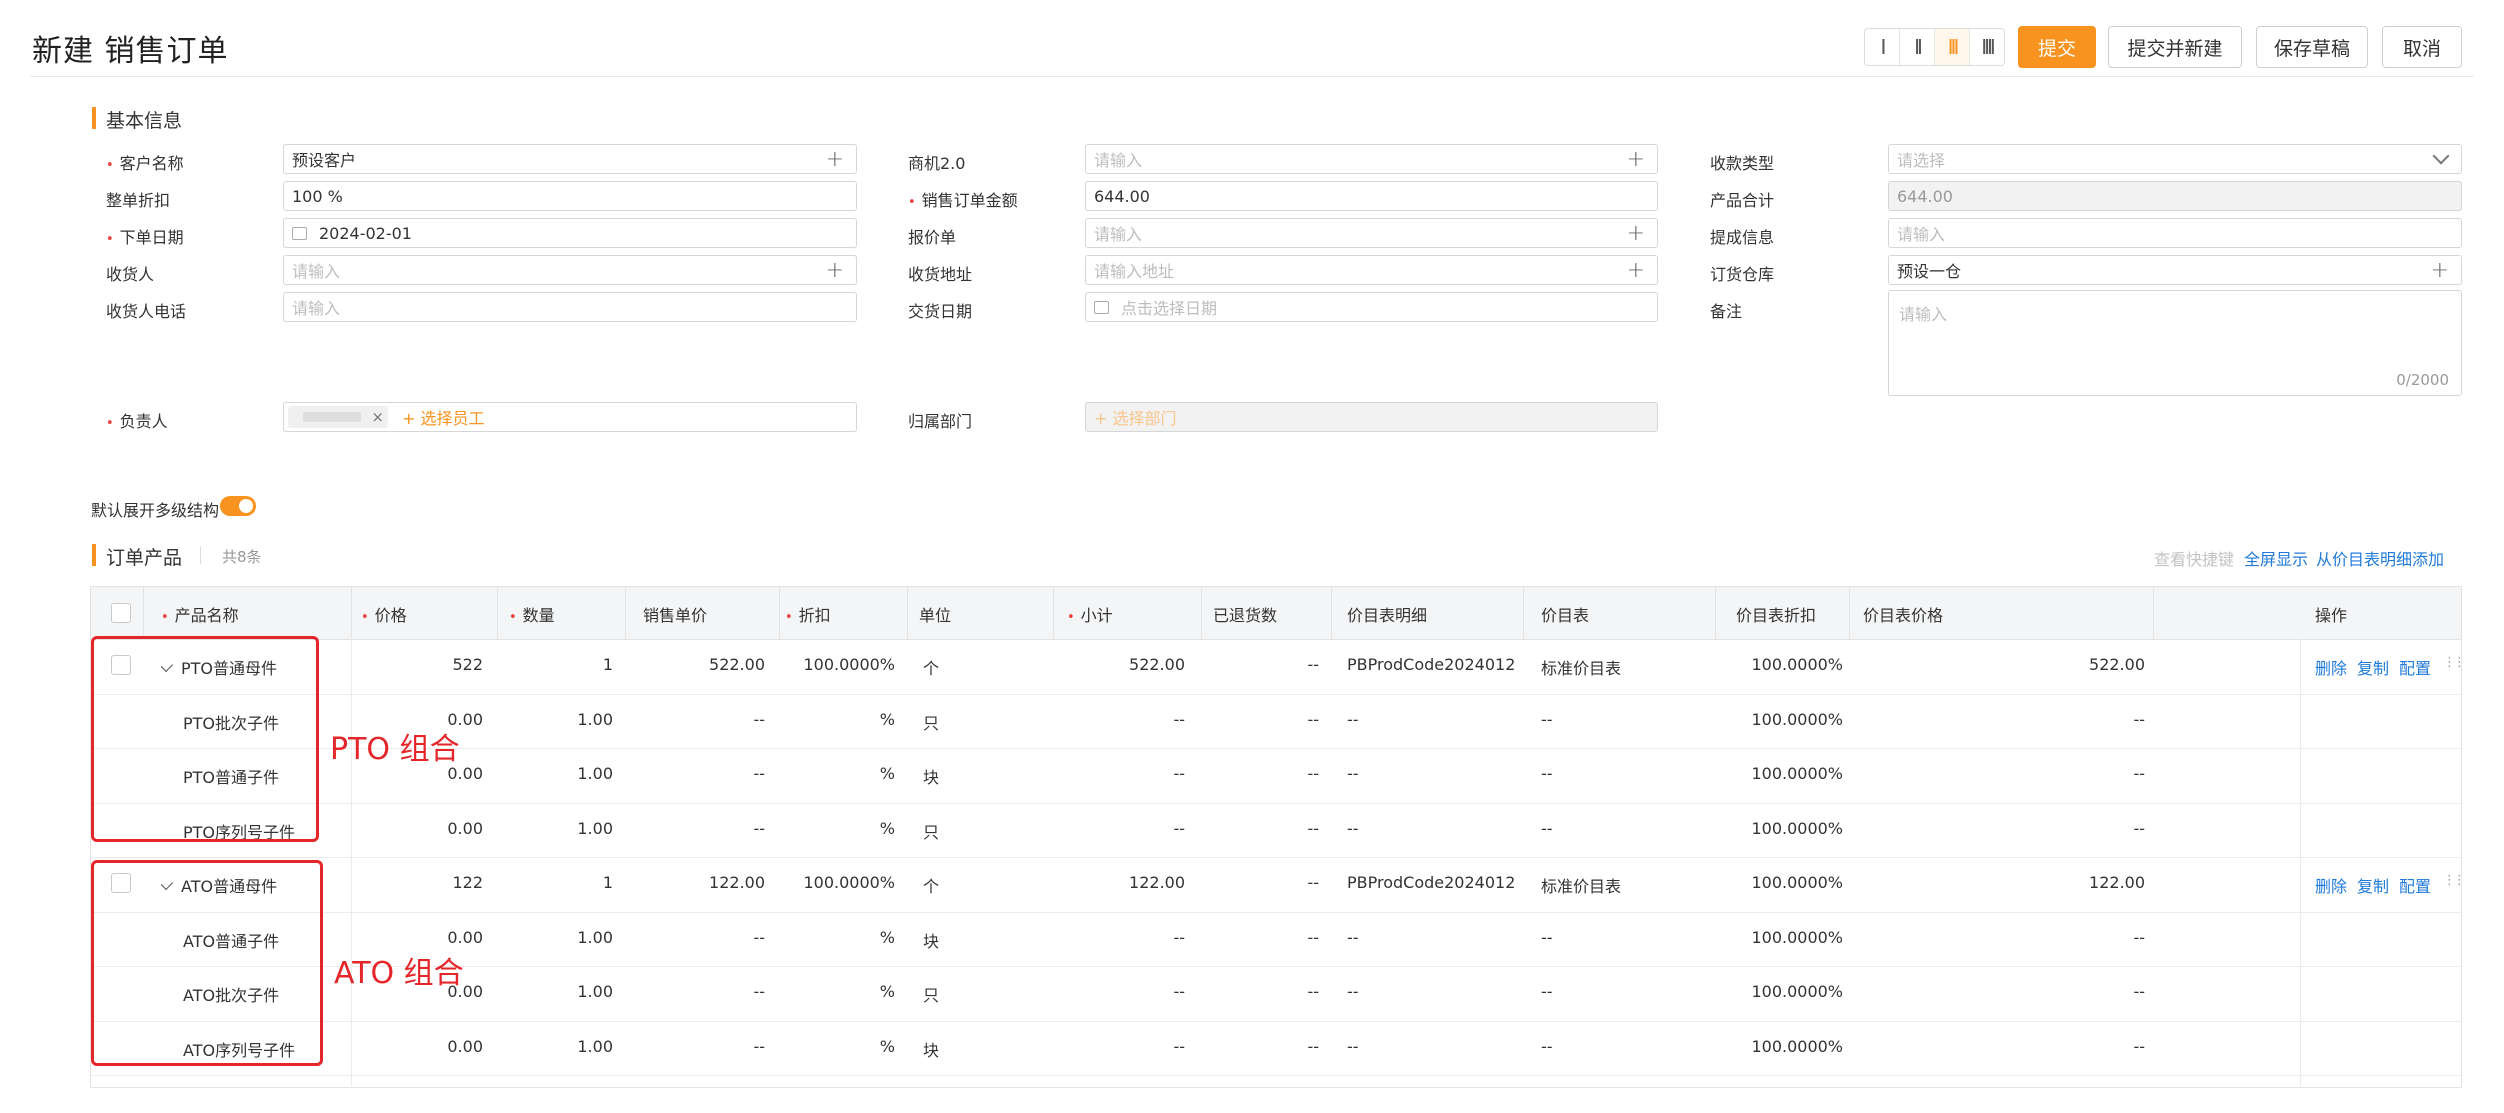  Describe the element at coordinates (238, 506) in the screenshot. I see `expand-multilevel-toggle` at that location.